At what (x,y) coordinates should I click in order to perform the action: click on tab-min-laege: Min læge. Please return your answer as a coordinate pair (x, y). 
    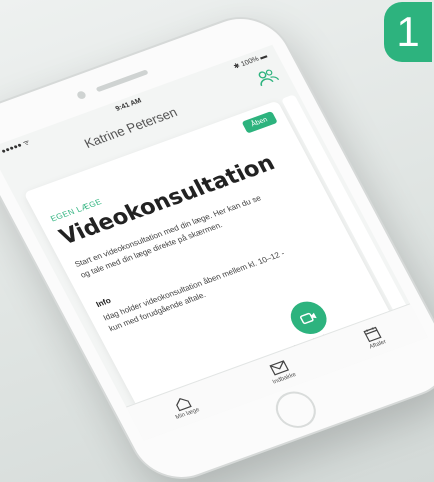
    Looking at the image, I should click on (184, 406).